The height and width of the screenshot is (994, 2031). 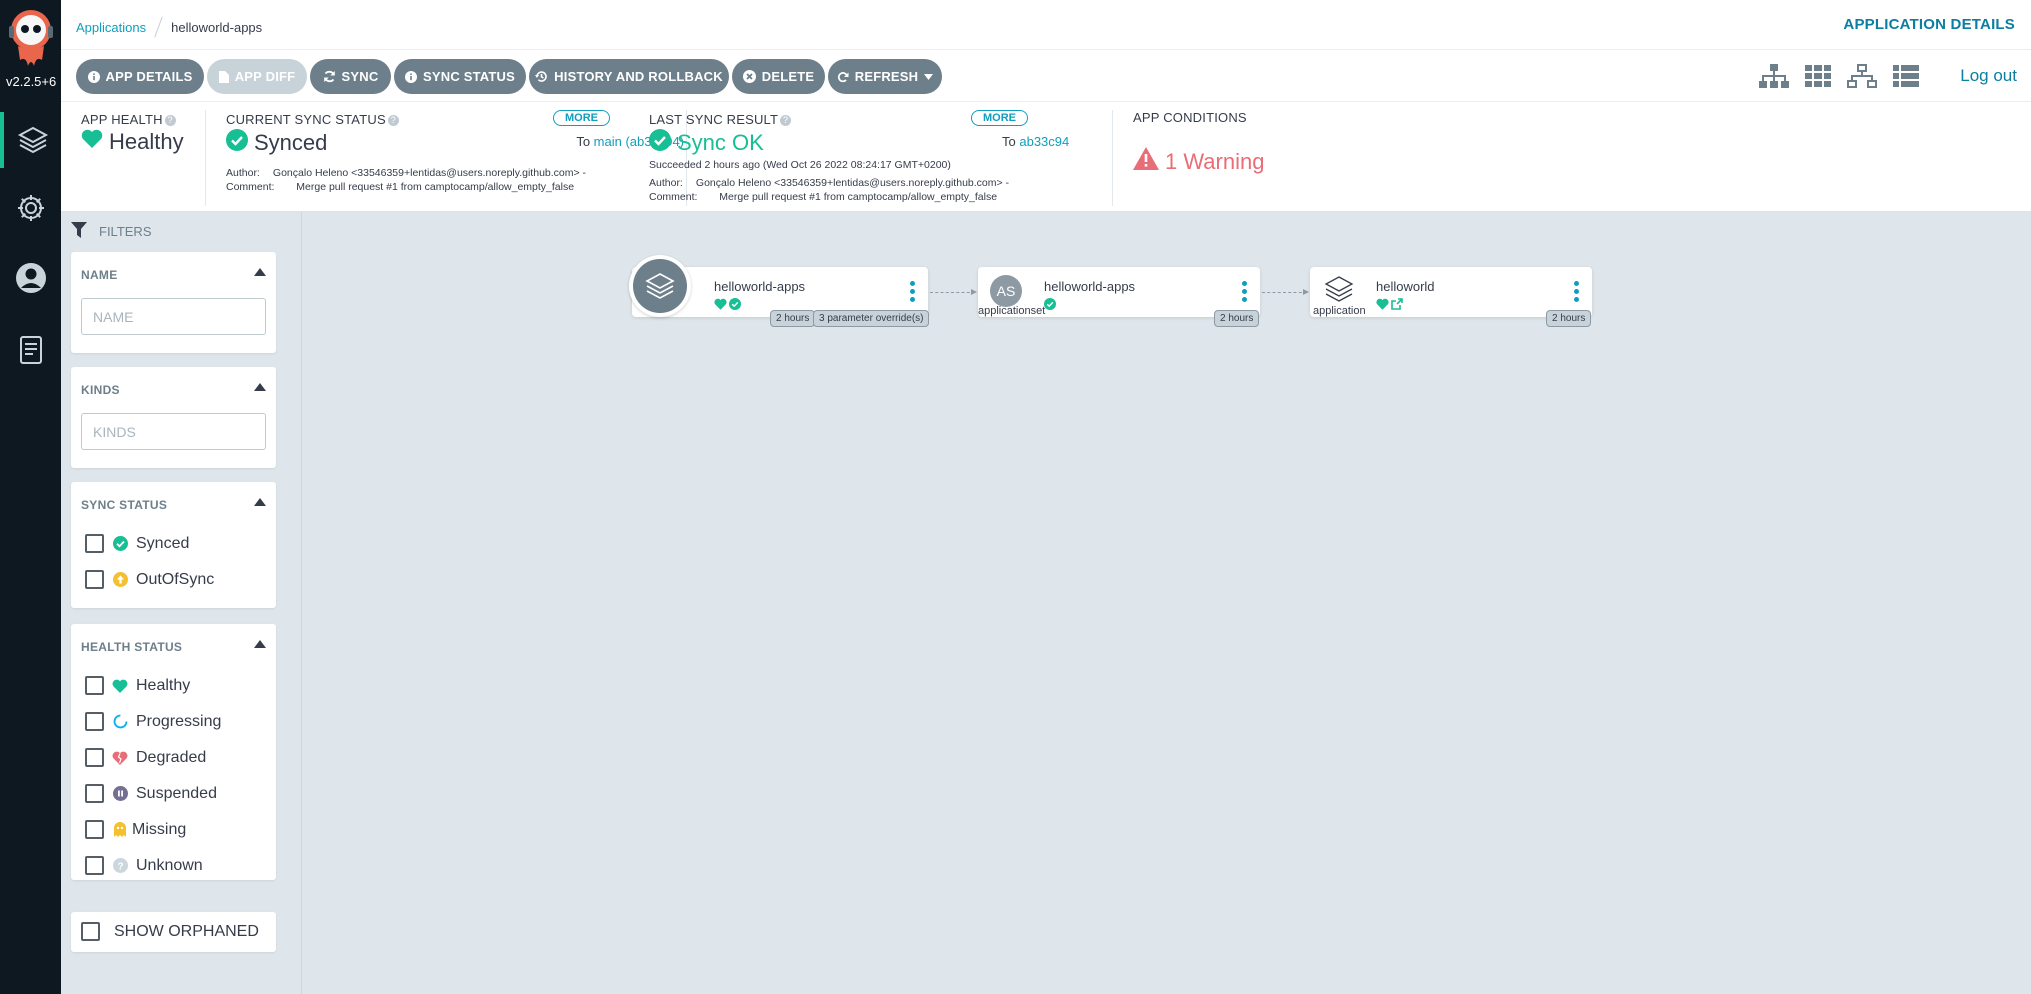 I want to click on kinds-filter-input, so click(x=173, y=431).